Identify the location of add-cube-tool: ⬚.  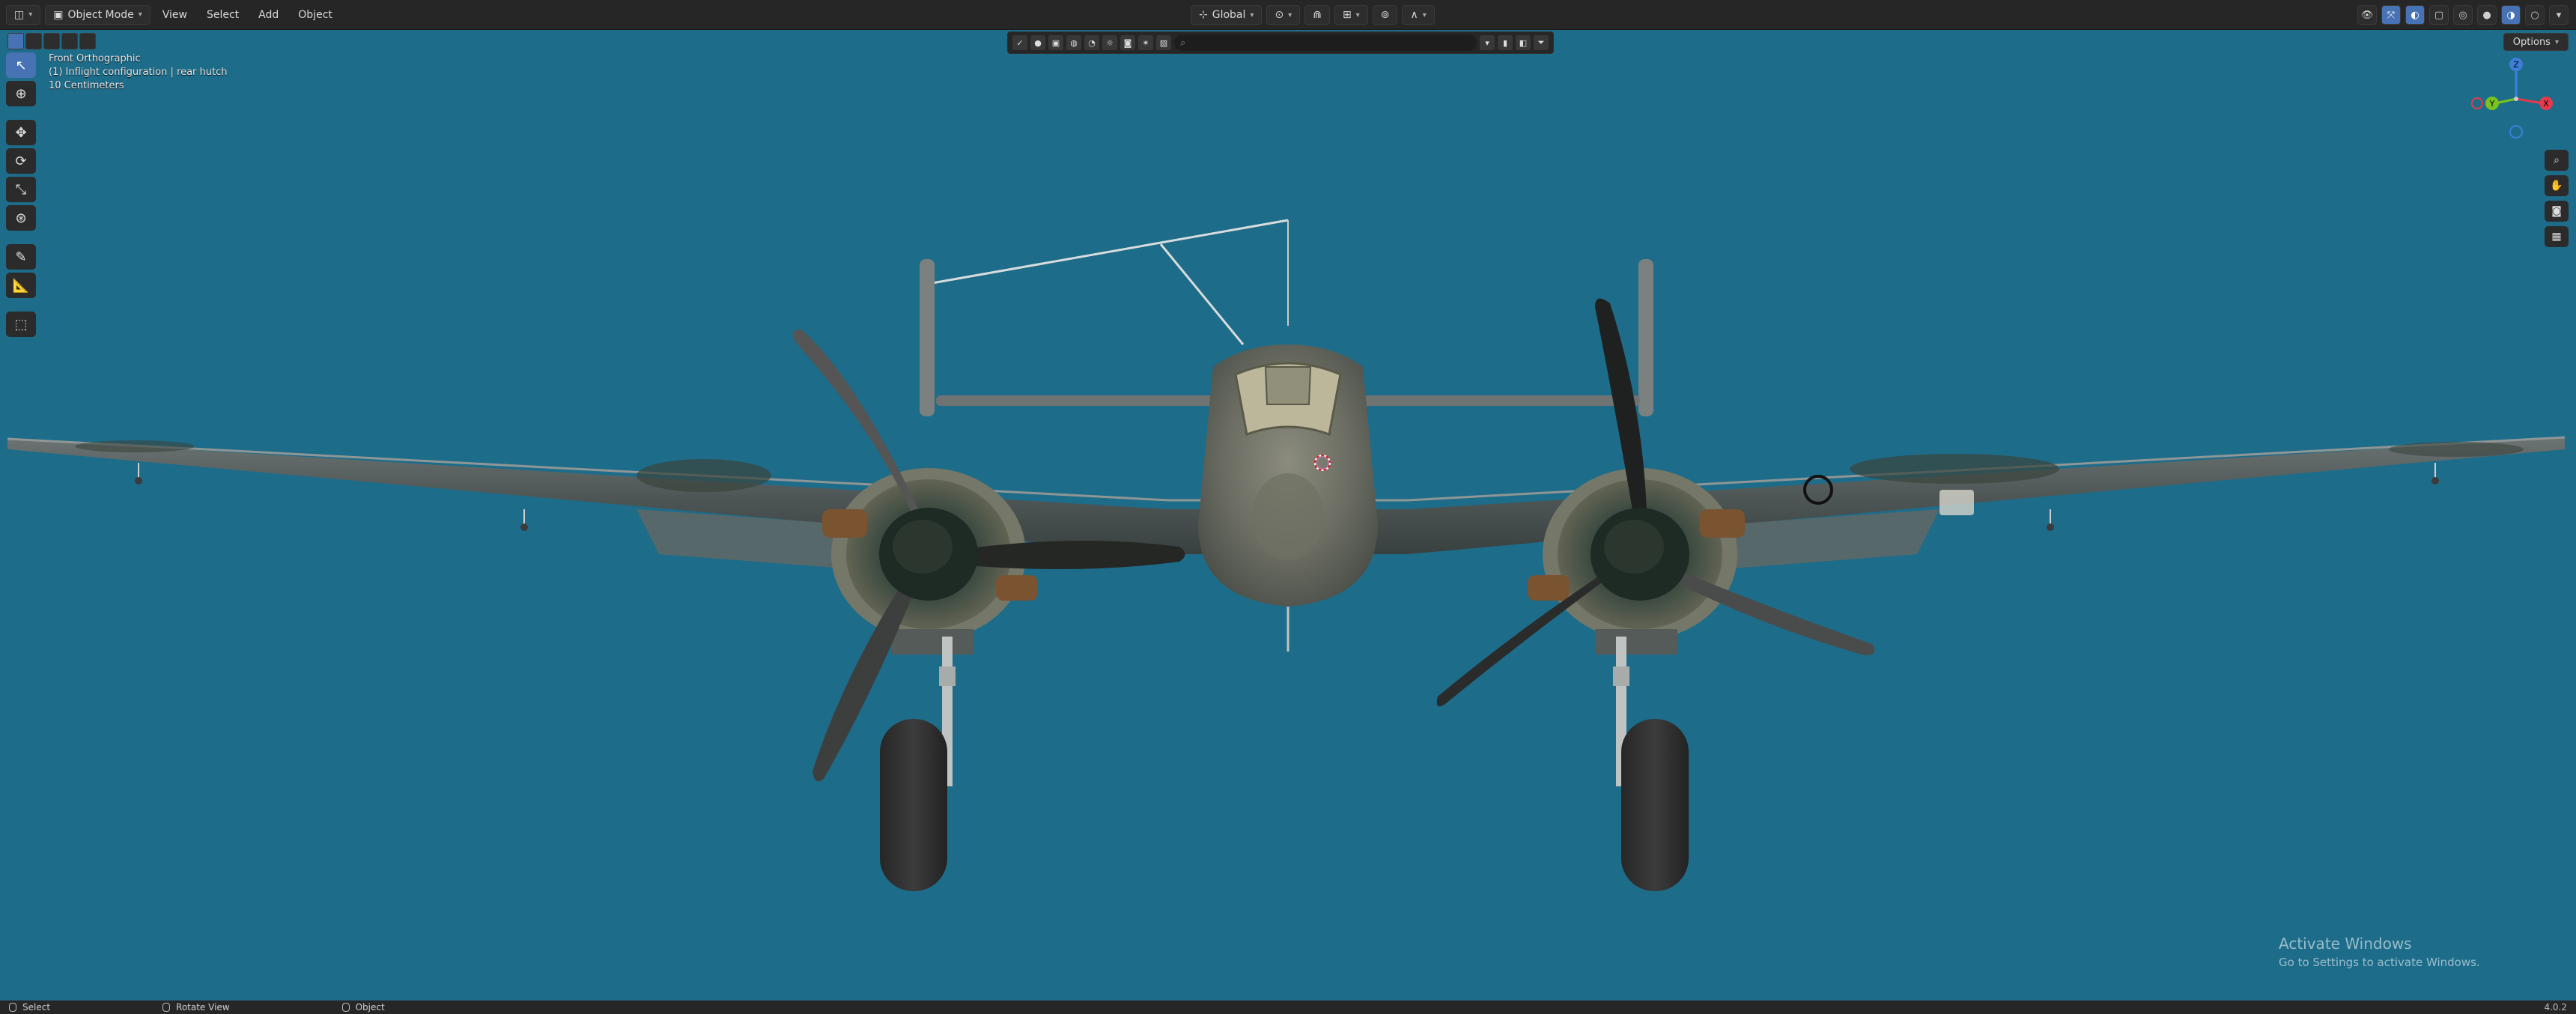
(21, 324).